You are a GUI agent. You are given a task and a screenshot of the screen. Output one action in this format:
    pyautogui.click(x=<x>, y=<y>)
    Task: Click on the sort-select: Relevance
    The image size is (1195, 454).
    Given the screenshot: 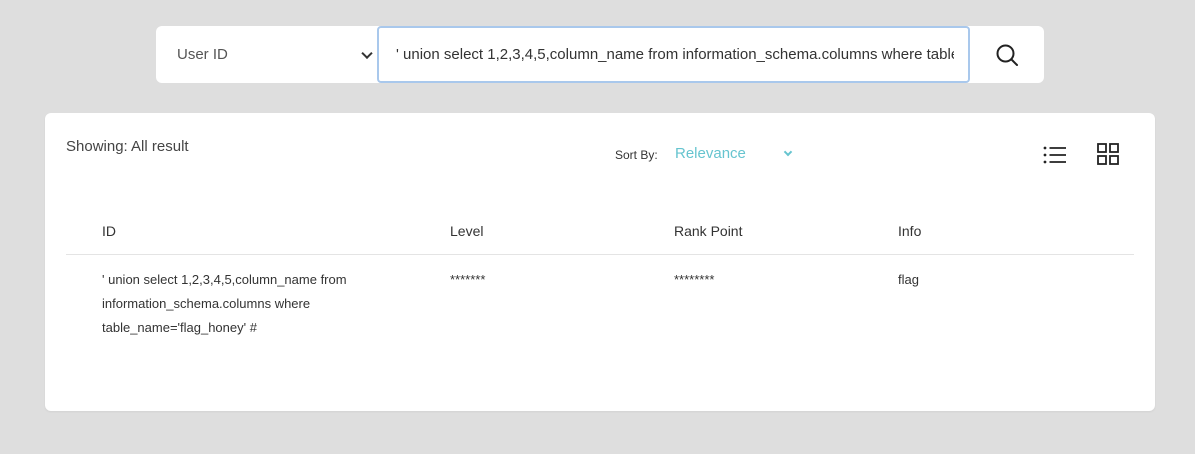 What is the action you would take?
    pyautogui.click(x=734, y=156)
    